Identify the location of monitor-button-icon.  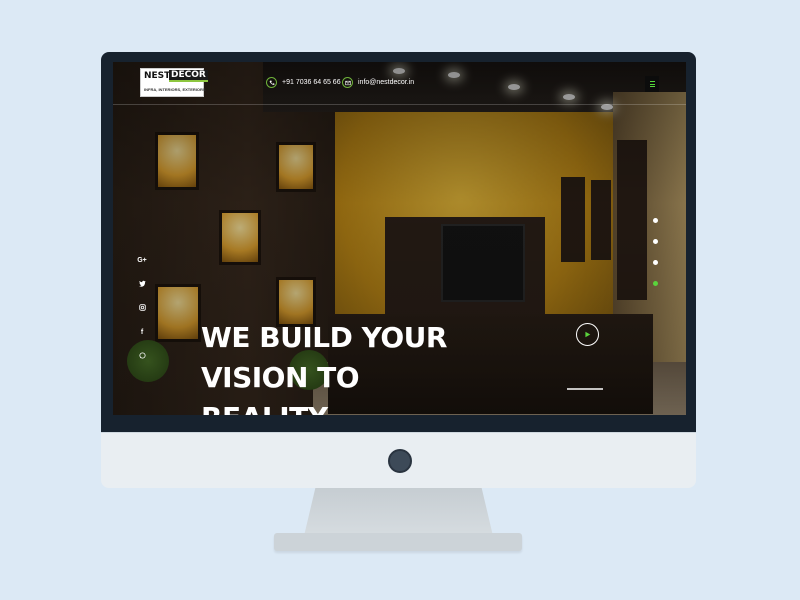
(400, 461).